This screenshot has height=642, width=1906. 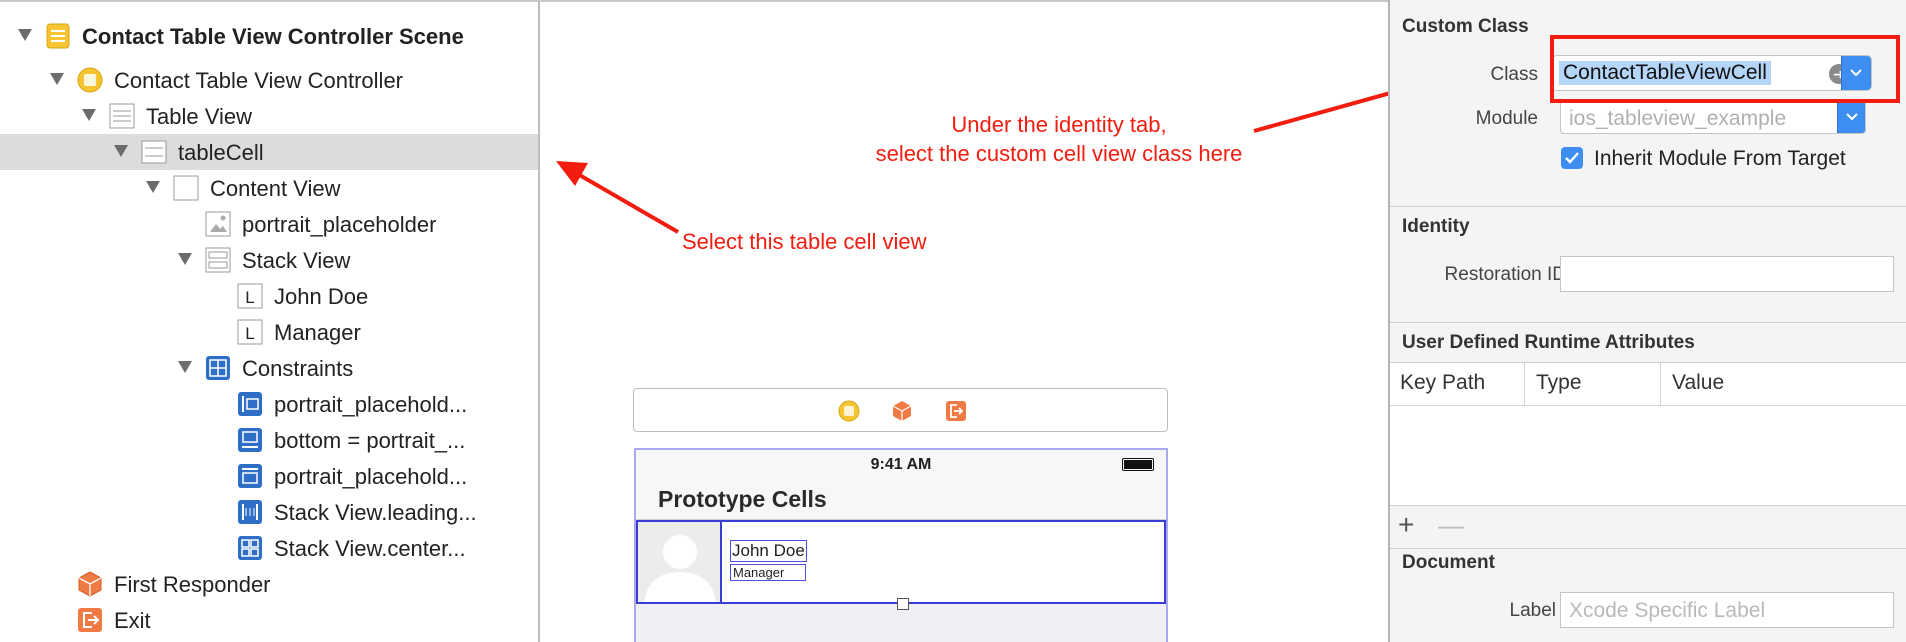 What do you see at coordinates (1436, 226) in the screenshot?
I see `identity-title: Identity` at bounding box center [1436, 226].